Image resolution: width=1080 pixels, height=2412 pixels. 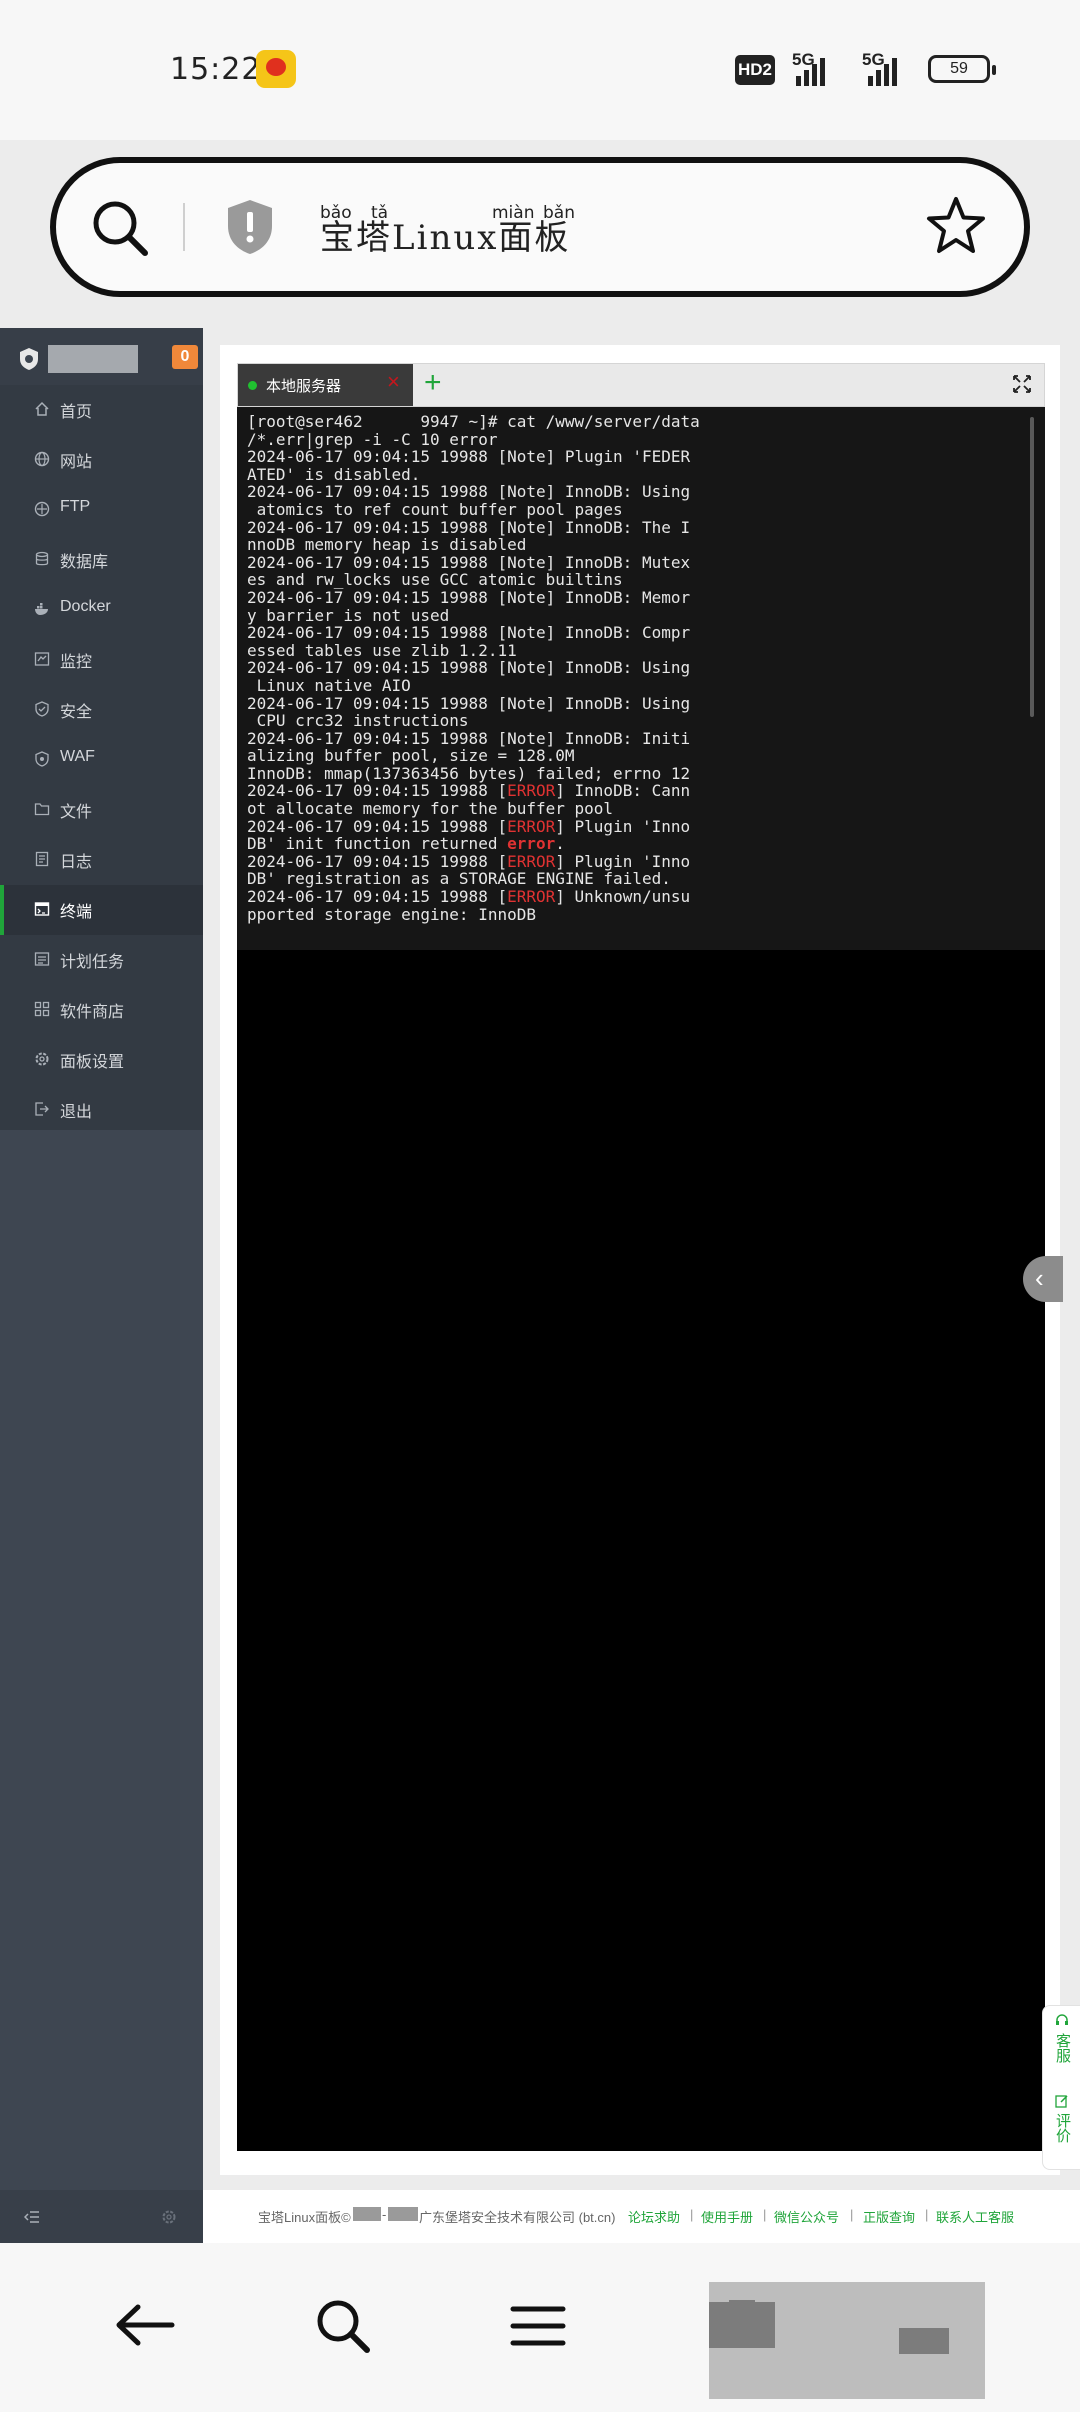 What do you see at coordinates (101, 810) in the screenshot?
I see `sidebar-item-files: 文件` at bounding box center [101, 810].